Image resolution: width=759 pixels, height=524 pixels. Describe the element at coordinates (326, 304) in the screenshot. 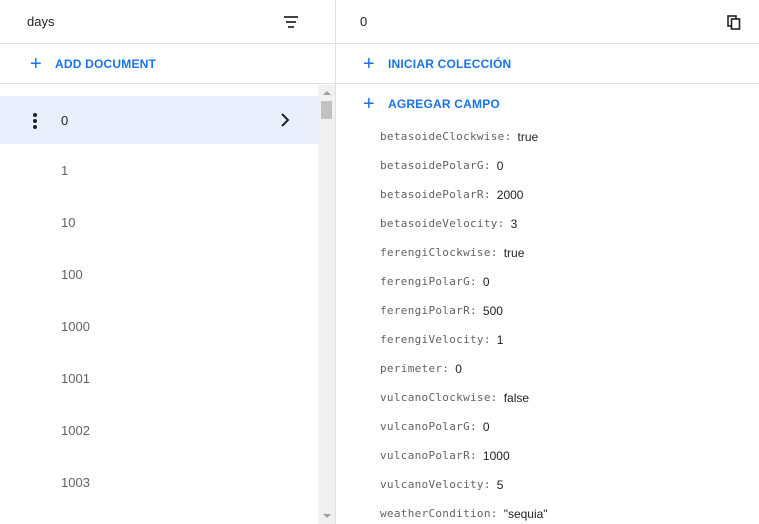

I see `document-list-scrollbar` at that location.